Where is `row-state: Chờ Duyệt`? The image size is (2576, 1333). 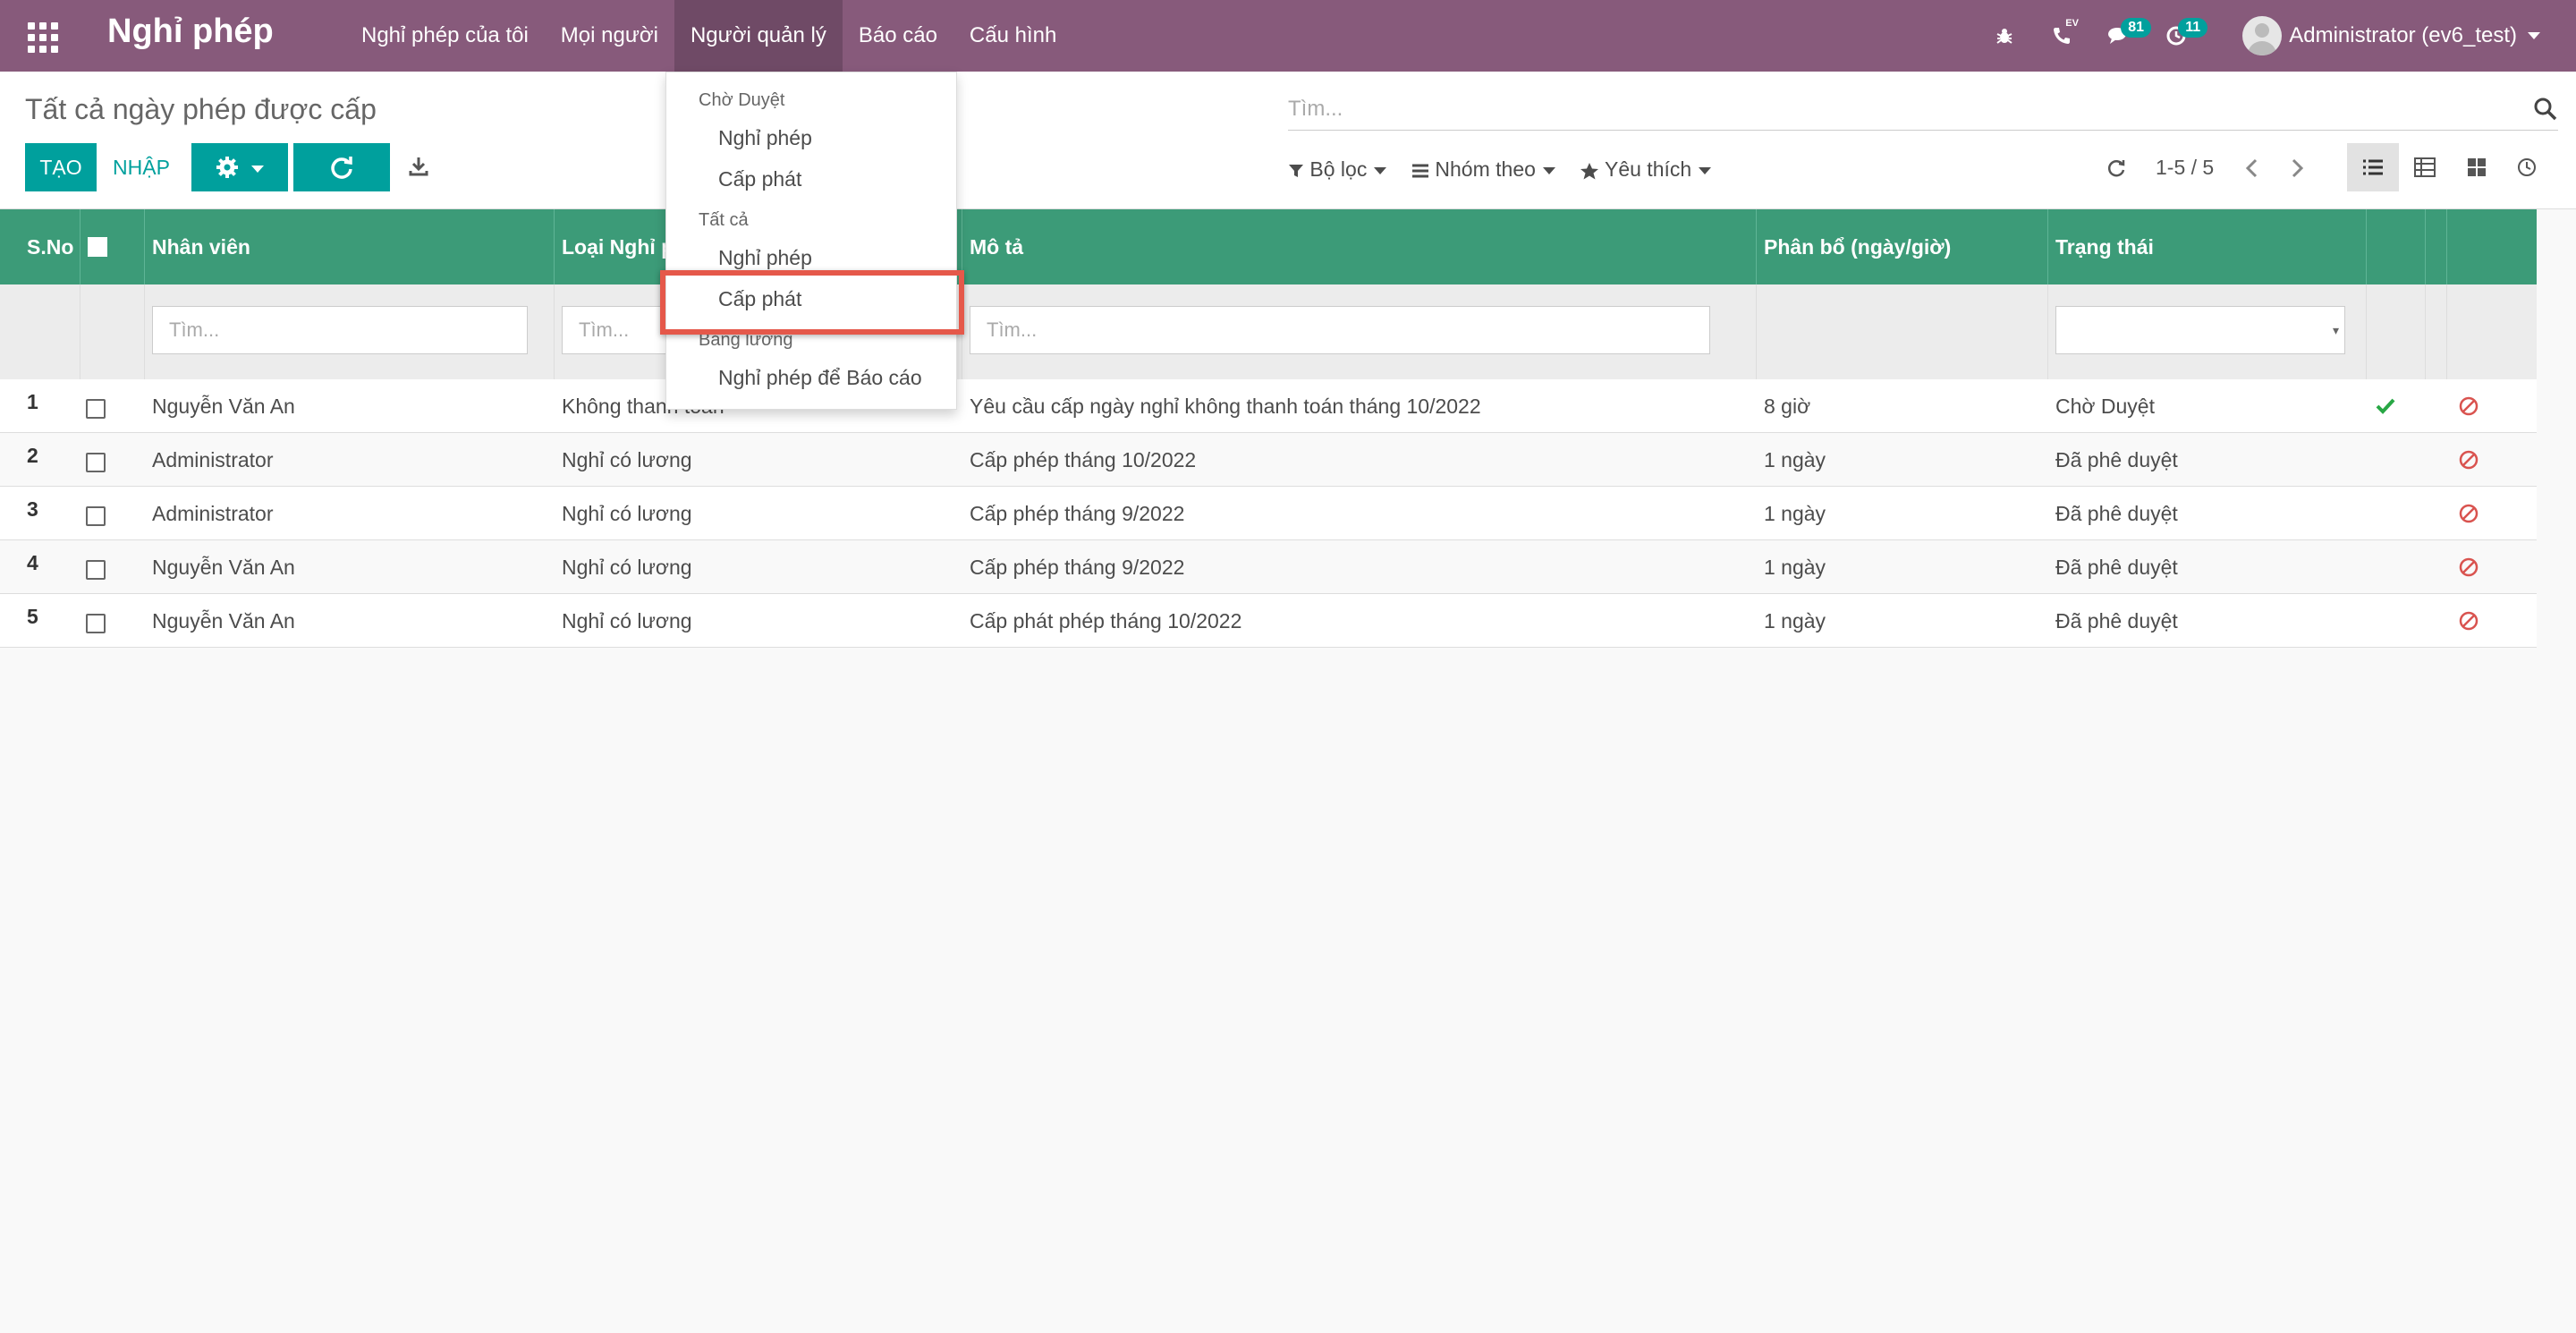
row-state: Chờ Duyệt is located at coordinates (2105, 406).